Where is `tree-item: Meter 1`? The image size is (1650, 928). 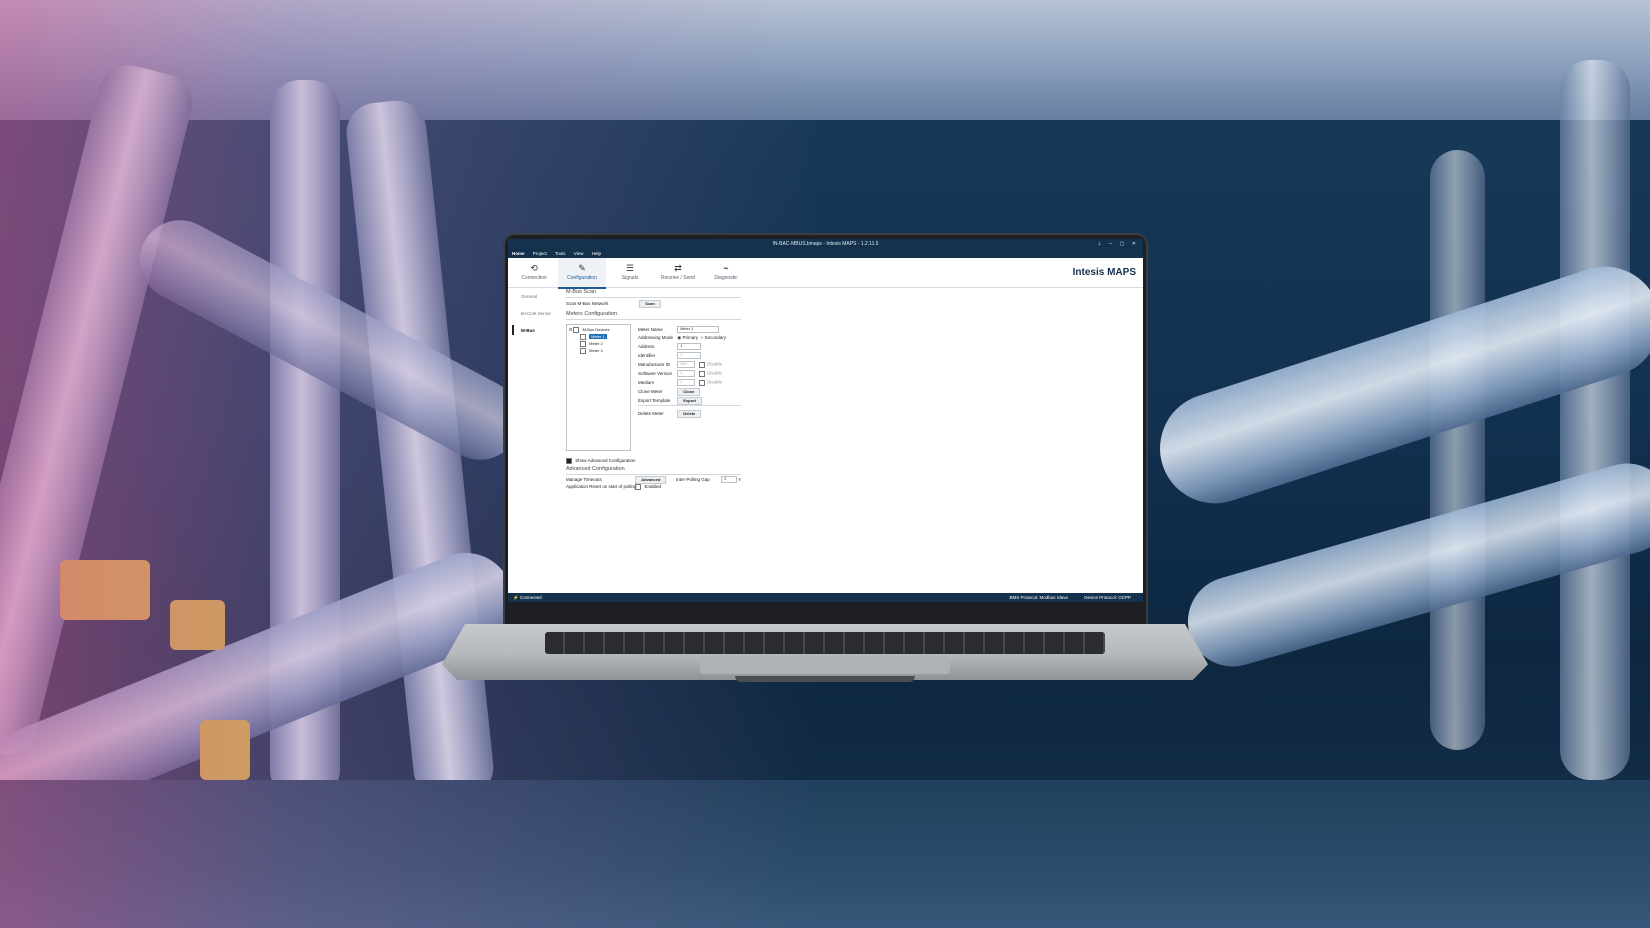 tree-item: Meter 1 is located at coordinates (593, 337).